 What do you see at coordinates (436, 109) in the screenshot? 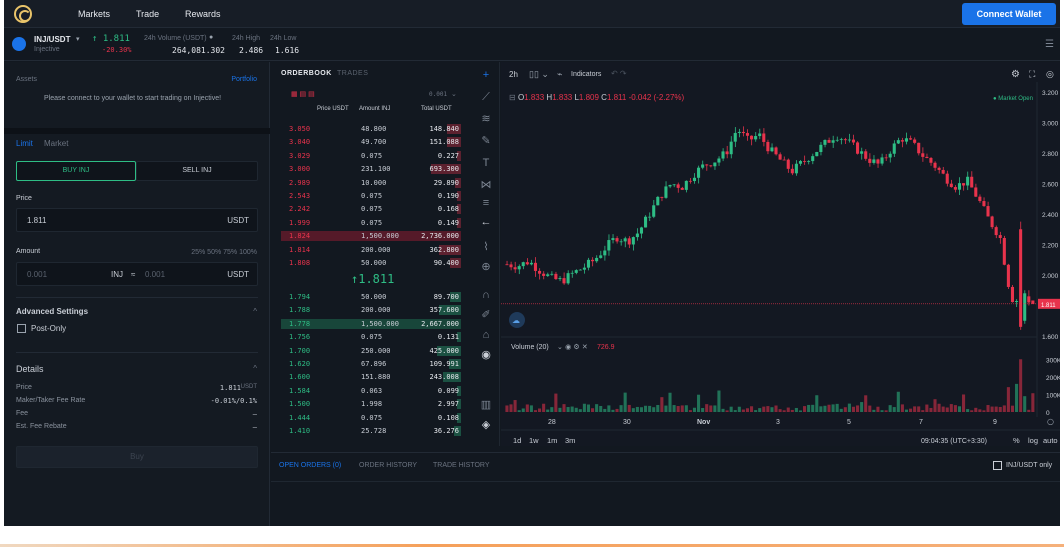
I see `col-total: Total USDT` at bounding box center [436, 109].